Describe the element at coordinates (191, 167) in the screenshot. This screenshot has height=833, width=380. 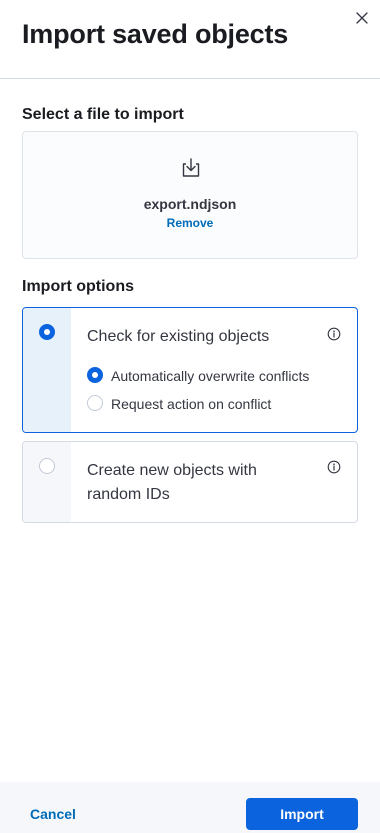
I see `import-icon` at that location.